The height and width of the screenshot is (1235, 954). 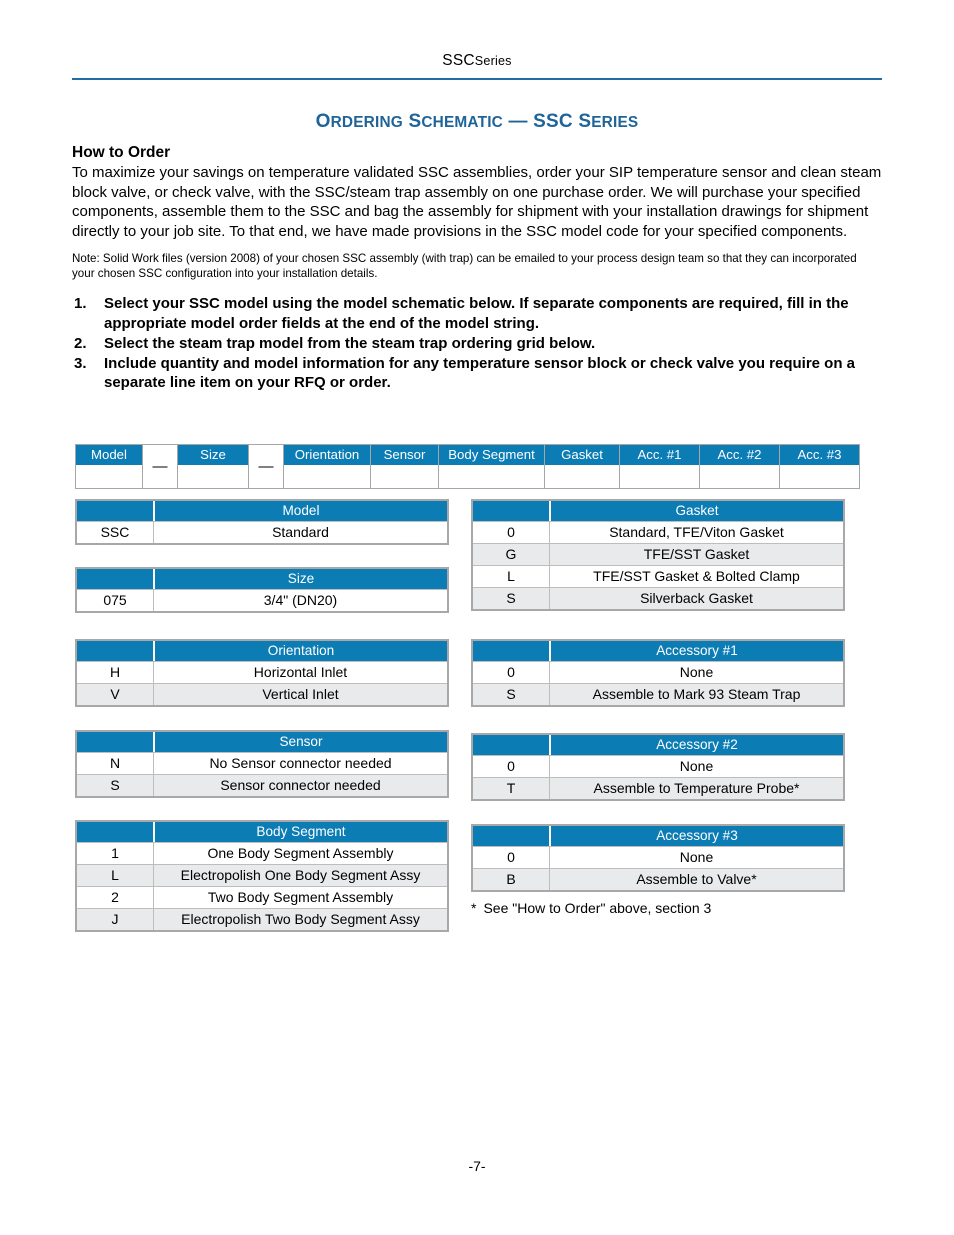 What do you see at coordinates (477, 79) in the screenshot?
I see `header-rule` at bounding box center [477, 79].